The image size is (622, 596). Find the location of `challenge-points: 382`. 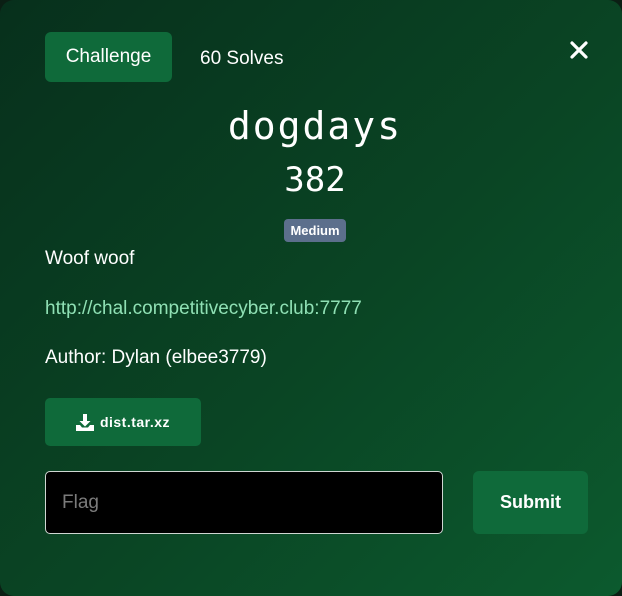

challenge-points: 382 is located at coordinates (315, 180).